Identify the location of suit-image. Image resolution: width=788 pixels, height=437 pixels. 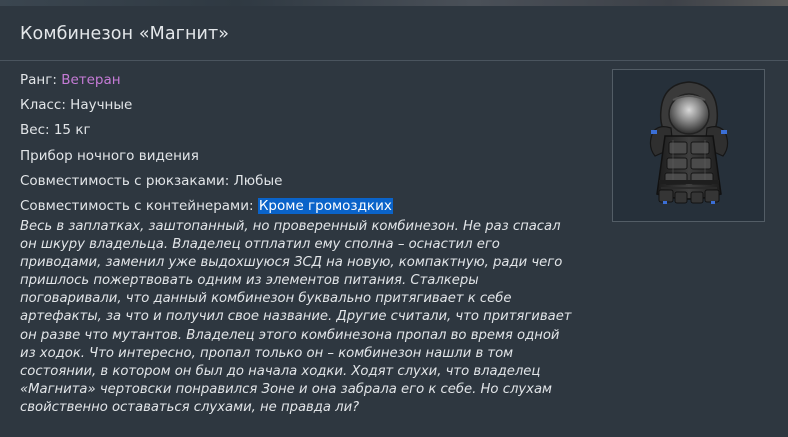
(688, 145).